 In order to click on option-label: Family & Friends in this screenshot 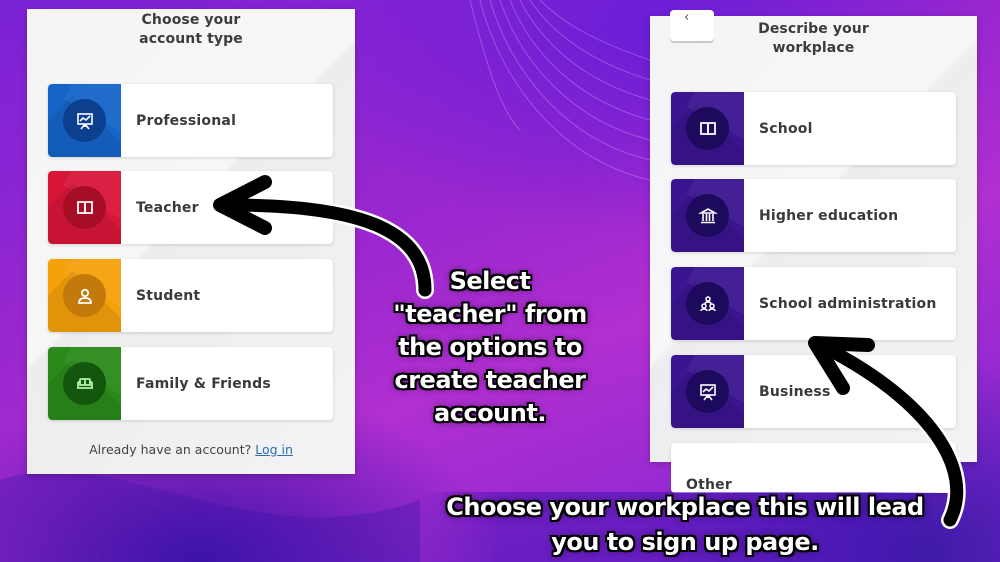, I will do `click(203, 383)`.